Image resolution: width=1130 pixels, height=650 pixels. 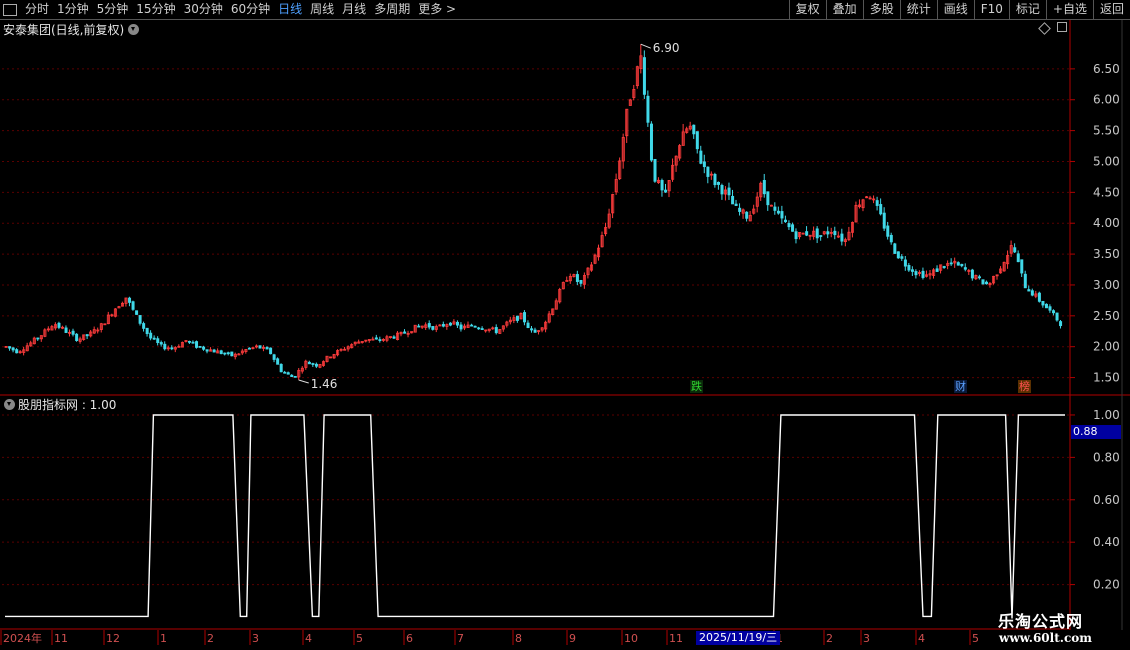 What do you see at coordinates (1106, 254) in the screenshot?
I see `price-tick-label: 3.50` at bounding box center [1106, 254].